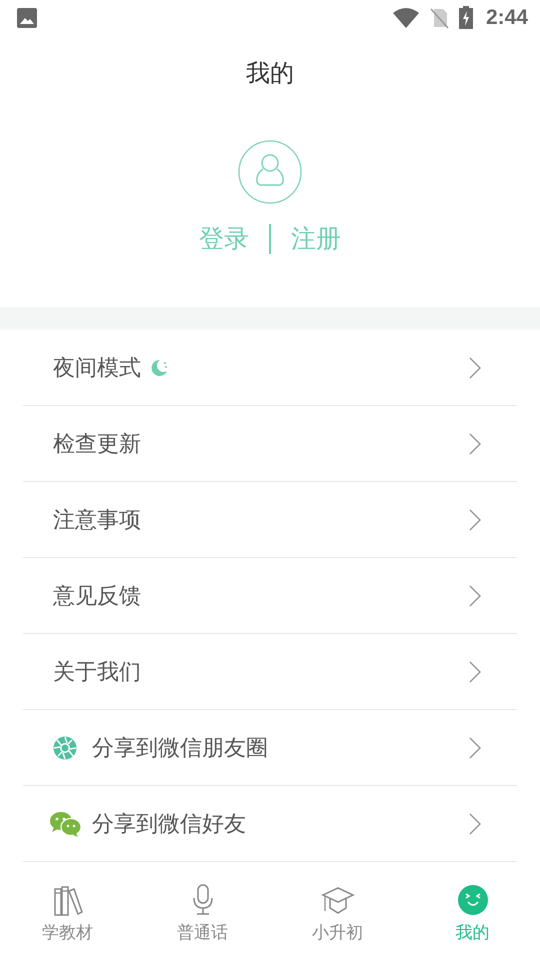 The width and height of the screenshot is (540, 960). What do you see at coordinates (67, 911) in the screenshot?
I see `nav-tab: 学教材` at bounding box center [67, 911].